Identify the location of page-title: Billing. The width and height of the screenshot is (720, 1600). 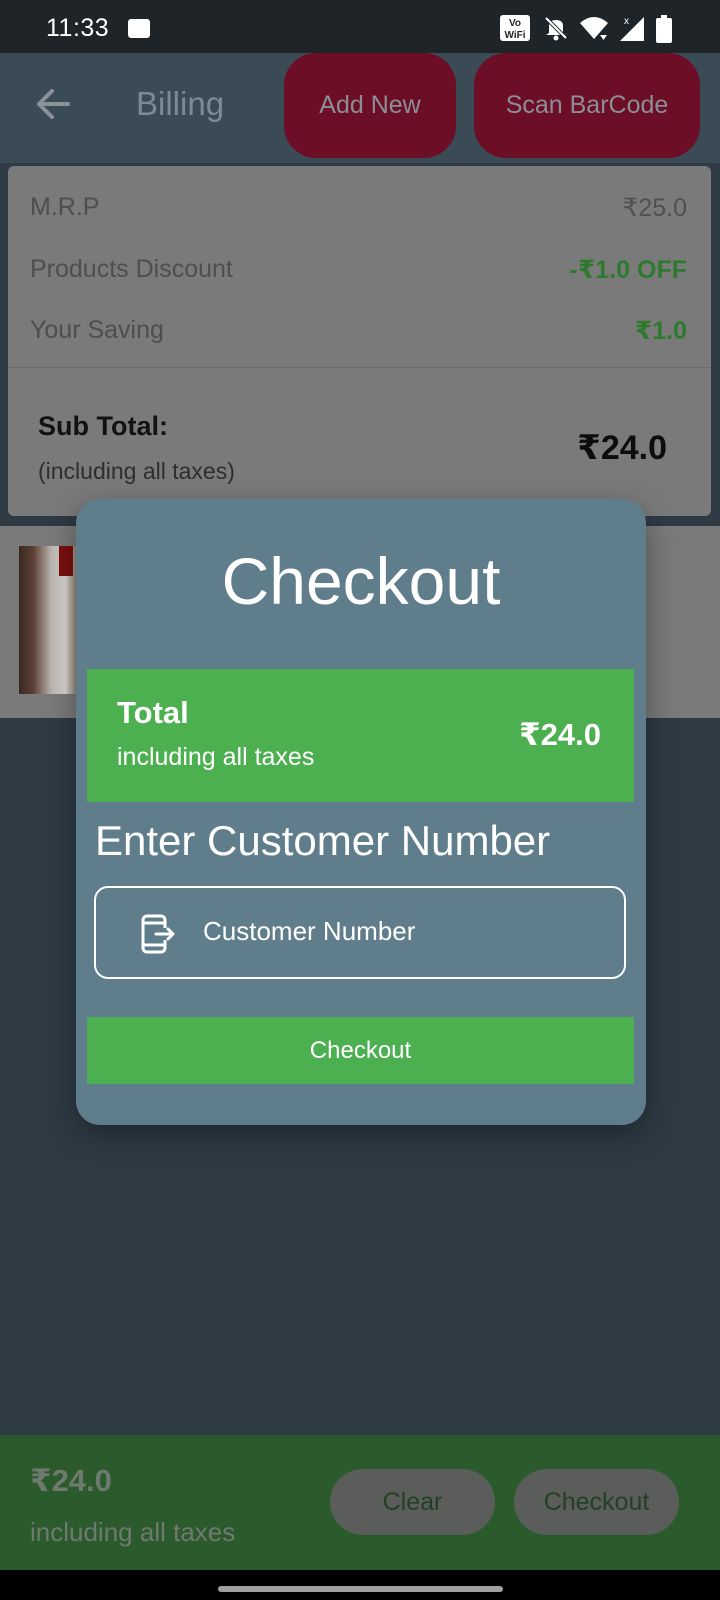
(180, 103).